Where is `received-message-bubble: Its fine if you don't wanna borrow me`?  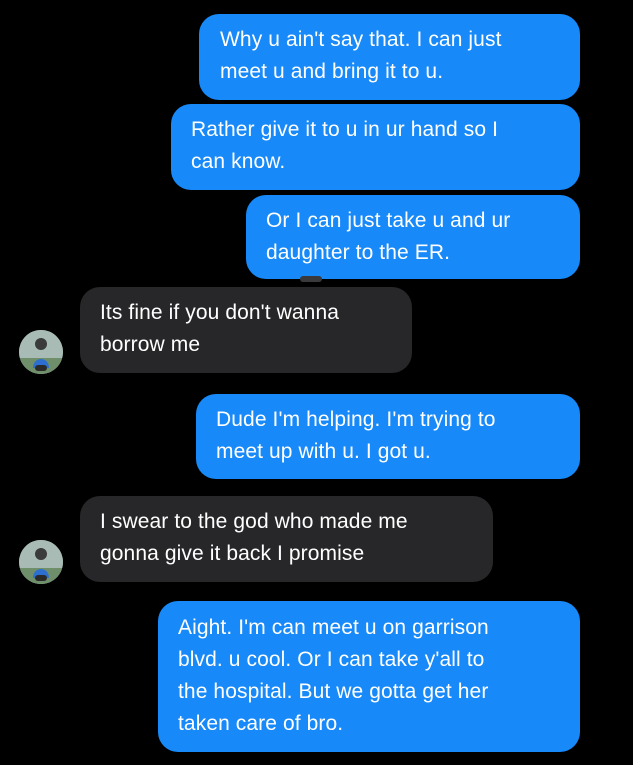 received-message-bubble: Its fine if you don't wanna borrow me is located at coordinates (246, 330).